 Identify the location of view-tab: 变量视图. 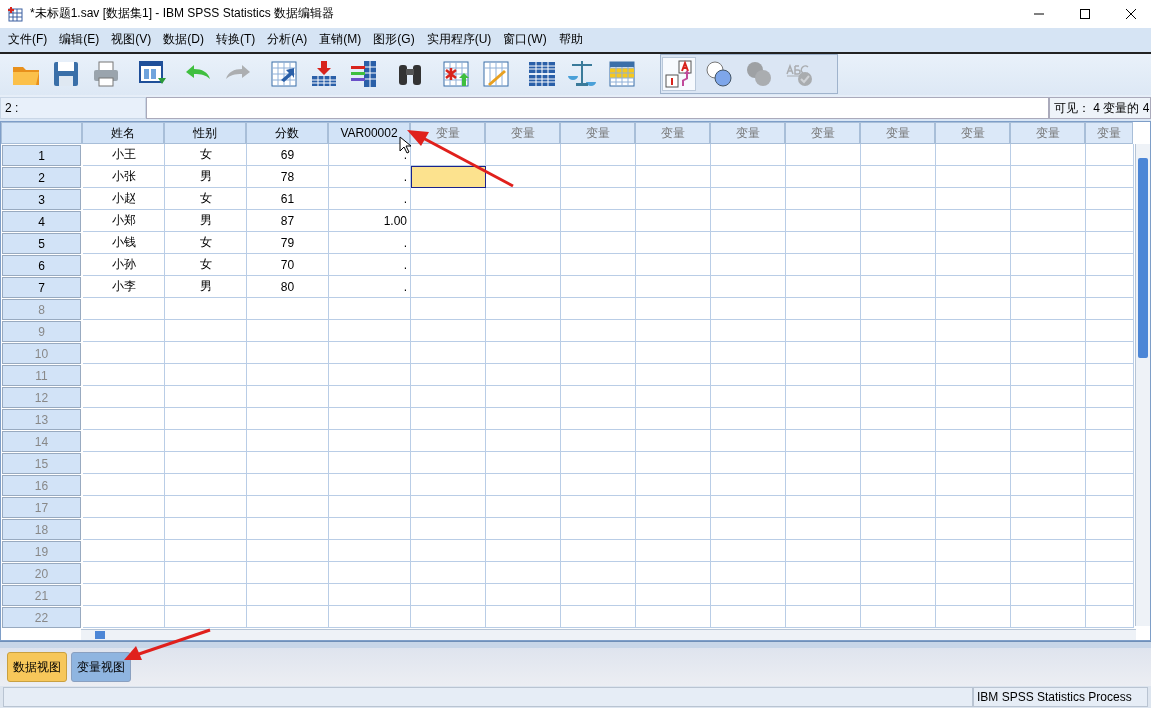
(101, 667).